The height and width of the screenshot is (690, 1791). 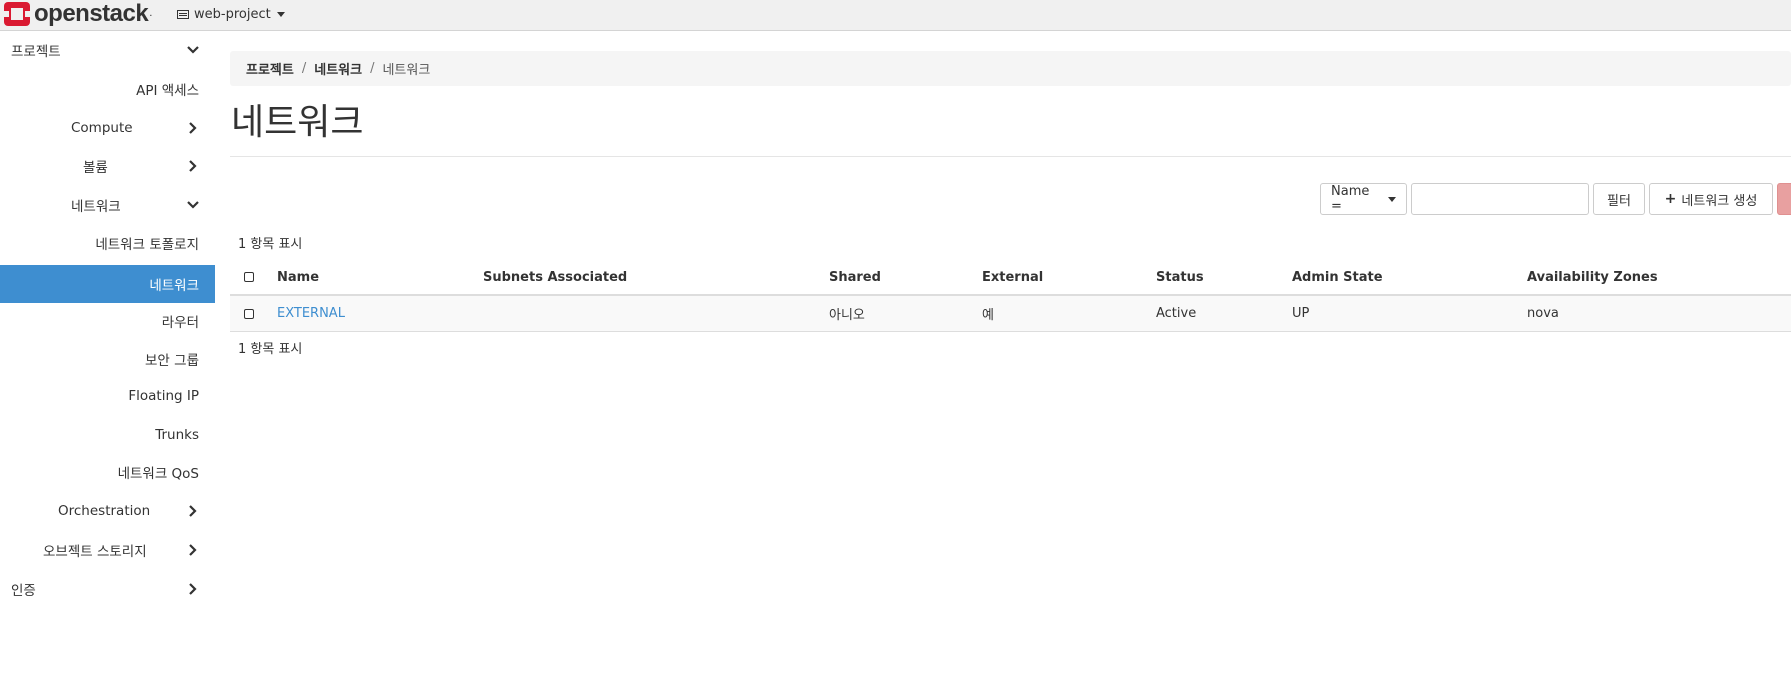 I want to click on cell-external: 예, so click(x=988, y=315).